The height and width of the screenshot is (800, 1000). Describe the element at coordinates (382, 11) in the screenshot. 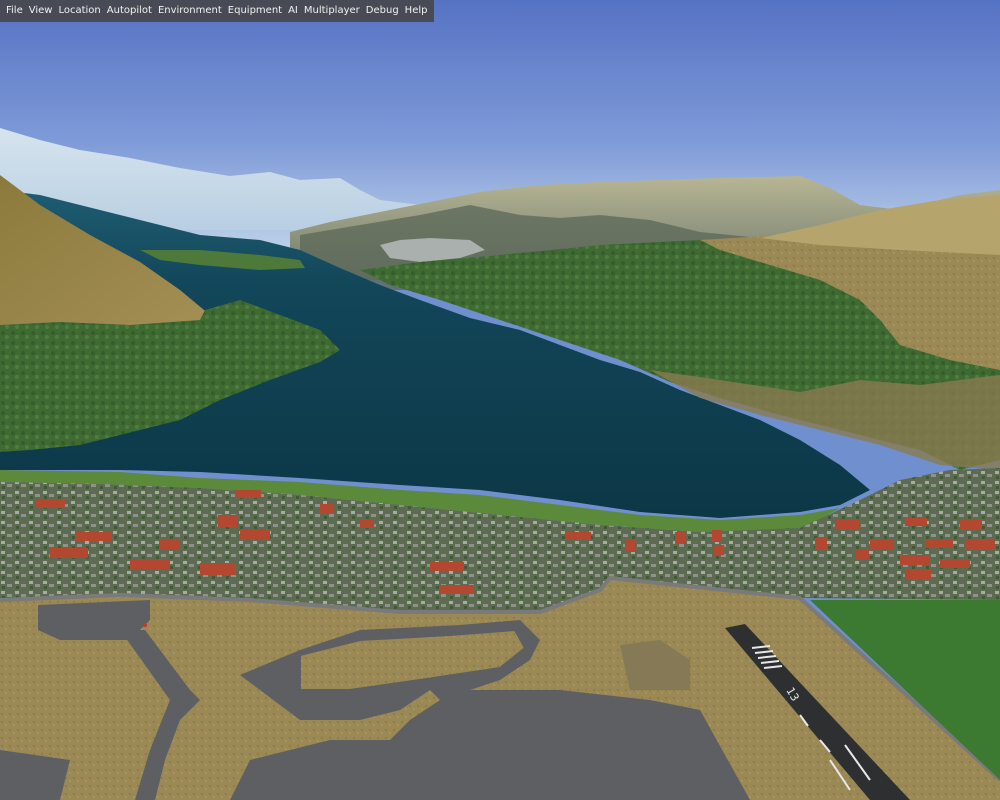

I see `menu-debug: Debug` at that location.